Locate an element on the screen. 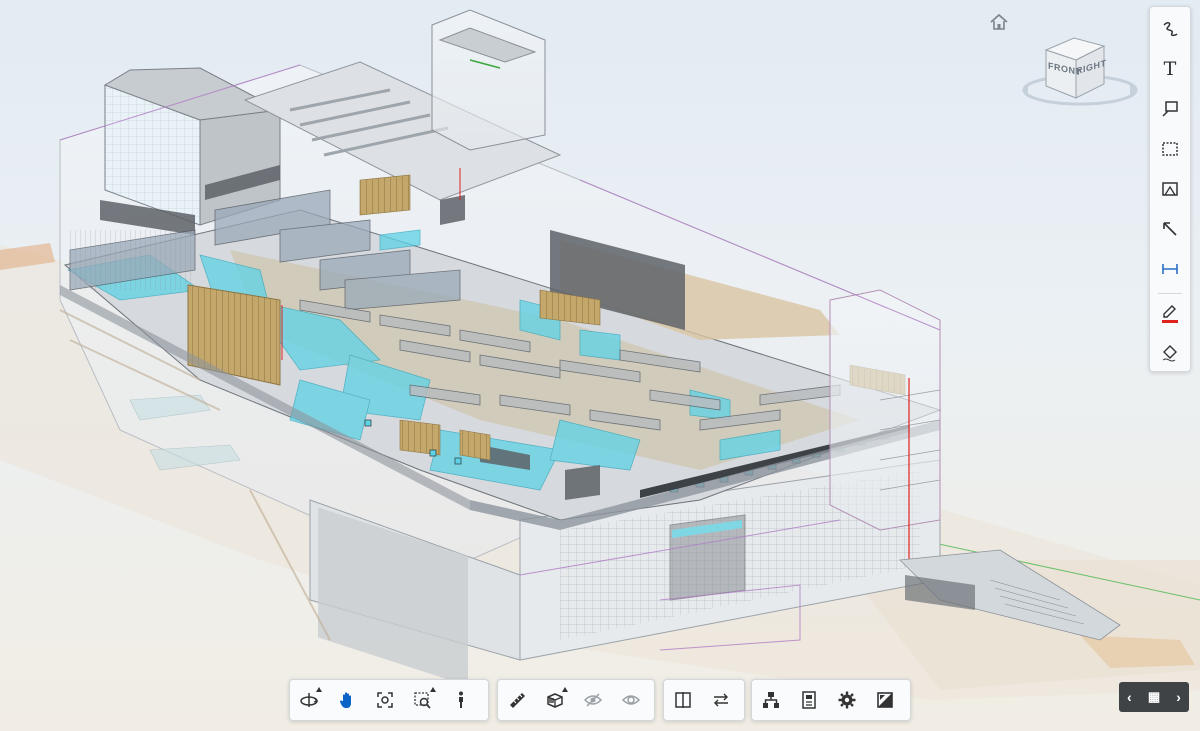  compare-toolbar is located at coordinates (704, 700).